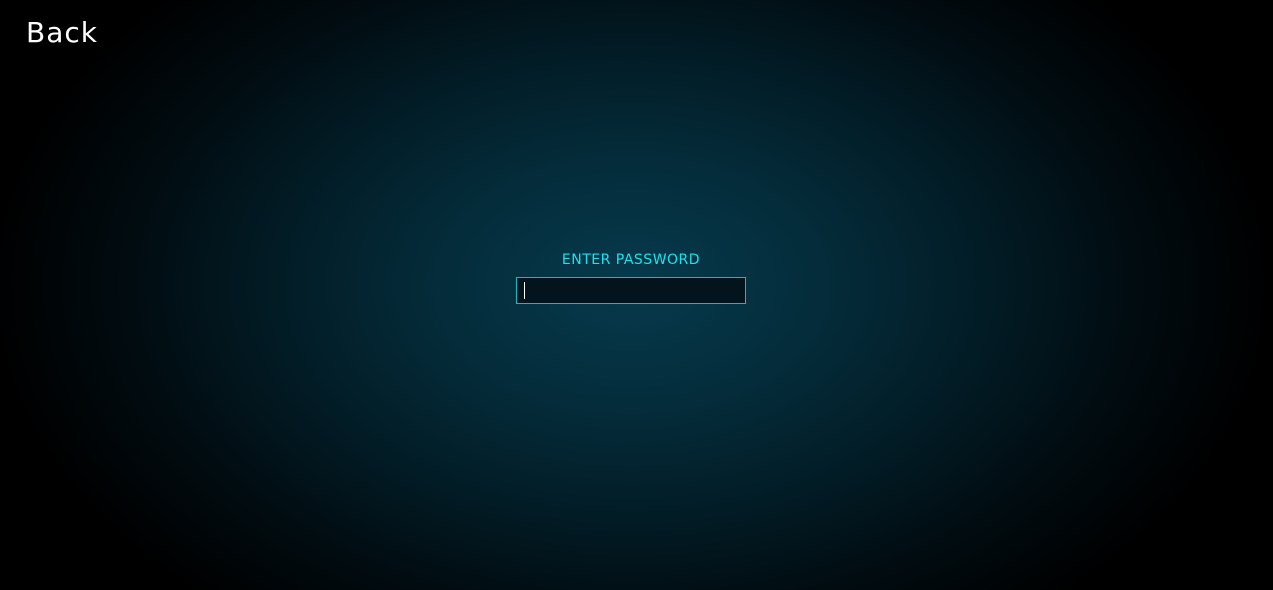 Image resolution: width=1273 pixels, height=590 pixels. I want to click on password-label: ENTER PASSWORD, so click(631, 260).